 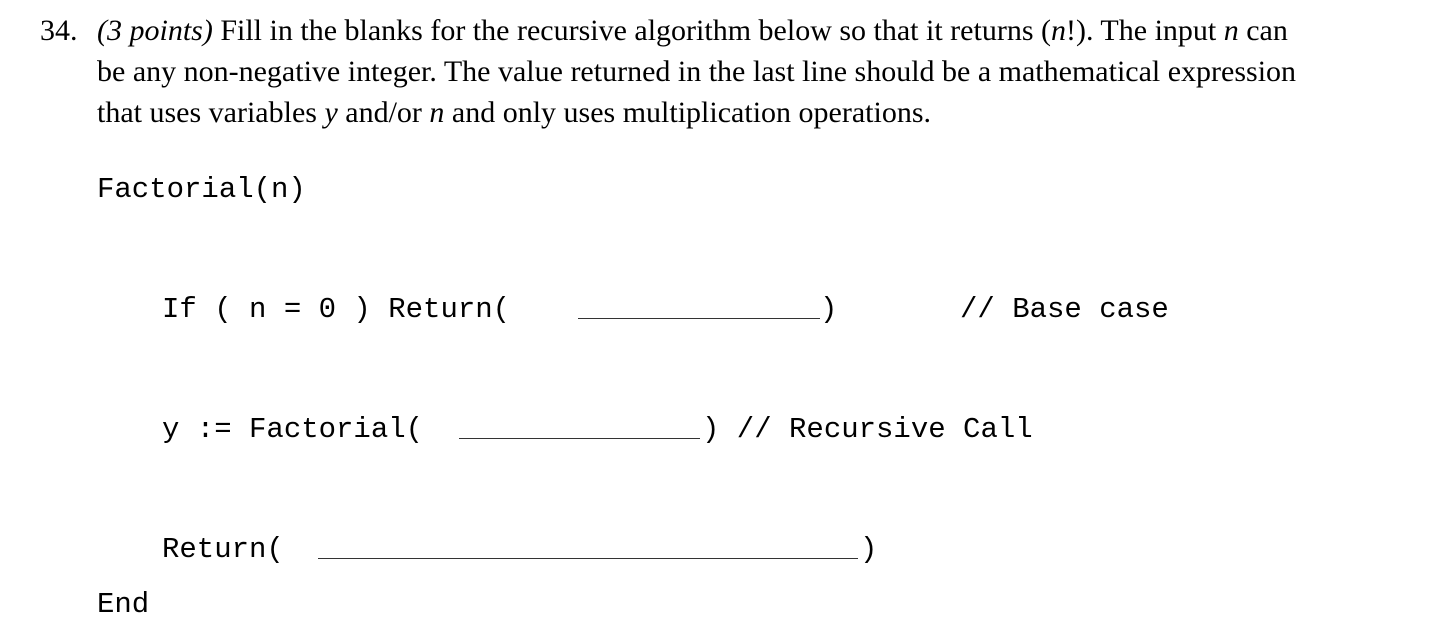 What do you see at coordinates (1144, 30) in the screenshot?
I see `question-text-1b: !). The input` at bounding box center [1144, 30].